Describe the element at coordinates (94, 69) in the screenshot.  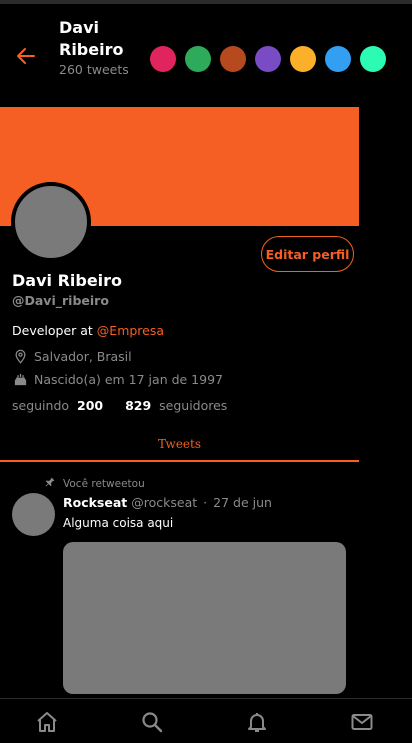
I see `header-tweet-count: 260 tweets` at that location.